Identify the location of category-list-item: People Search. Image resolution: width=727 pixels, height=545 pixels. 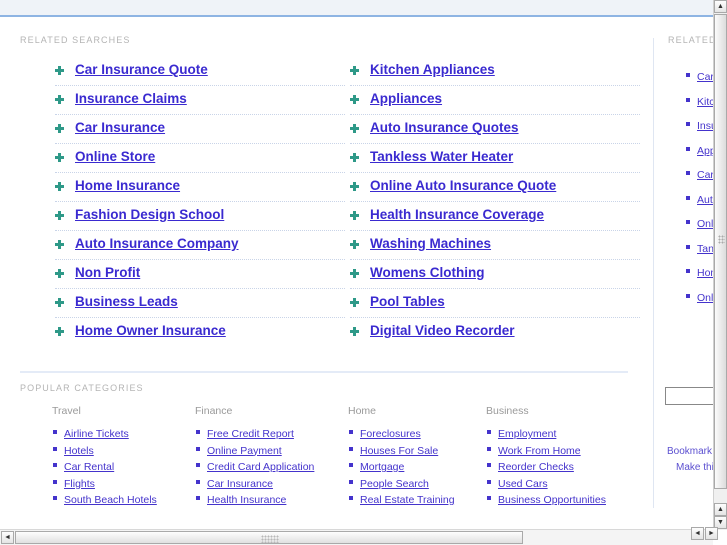
(420, 482).